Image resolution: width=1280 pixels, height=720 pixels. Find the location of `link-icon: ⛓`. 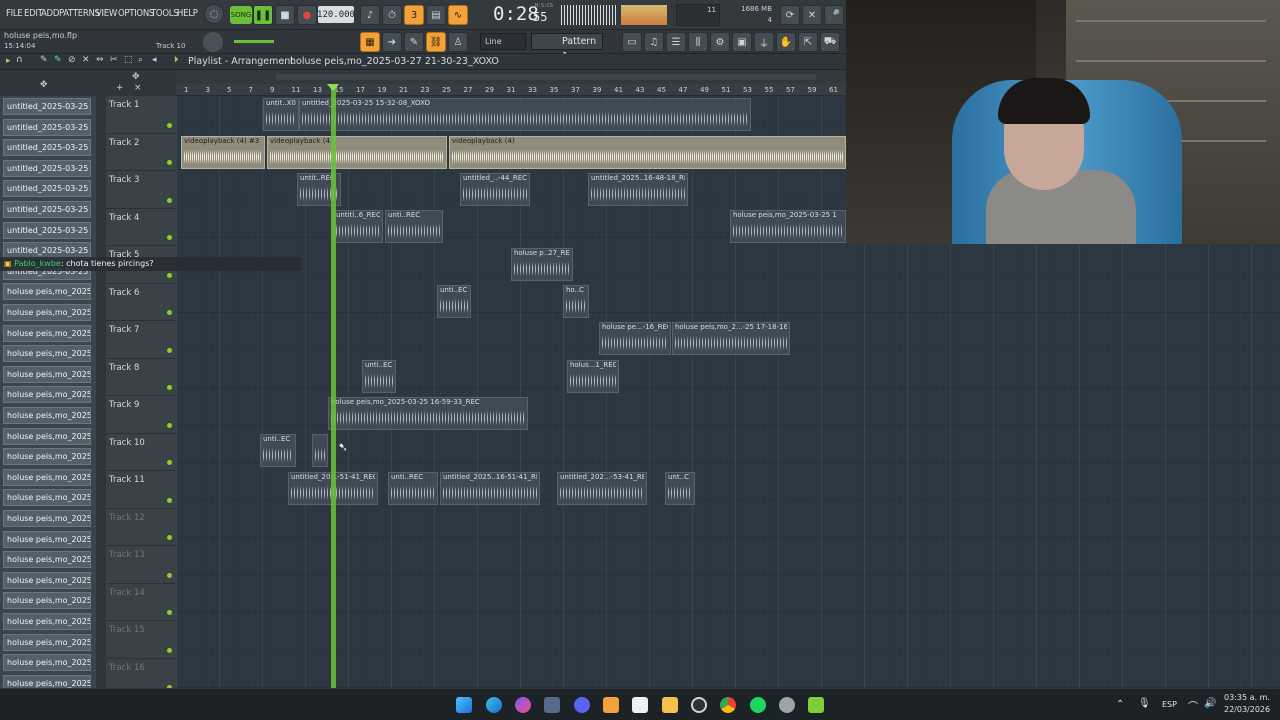

link-icon: ⛓ is located at coordinates (436, 42).